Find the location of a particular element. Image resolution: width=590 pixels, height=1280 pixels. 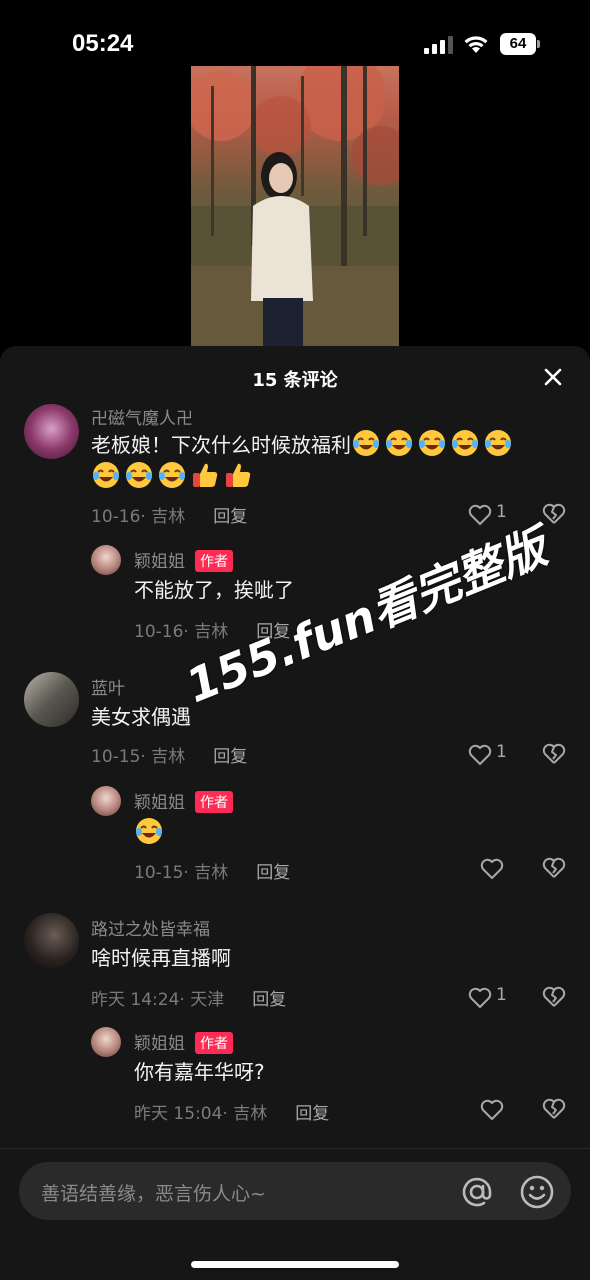

comment-input: 善语结善缘，恶言伤人心~ is located at coordinates (295, 1191).